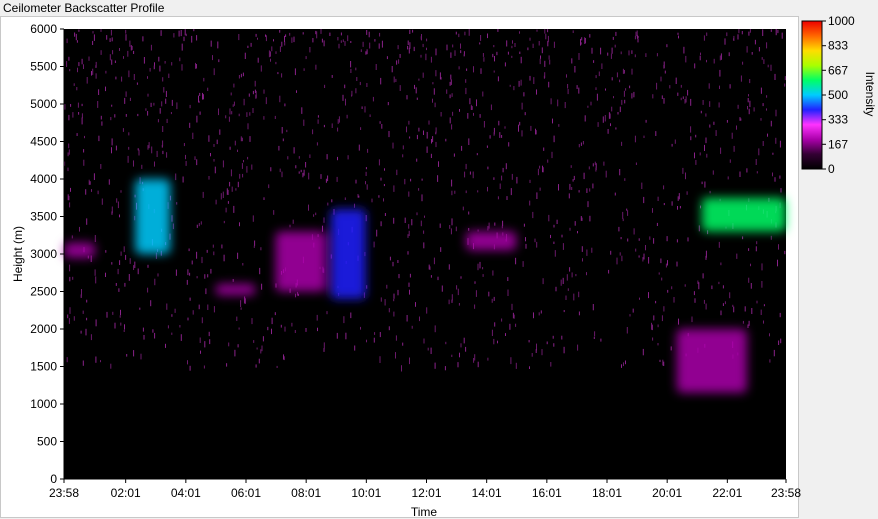  What do you see at coordinates (64, 493) in the screenshot?
I see `x-tick-label: 23:58` at bounding box center [64, 493].